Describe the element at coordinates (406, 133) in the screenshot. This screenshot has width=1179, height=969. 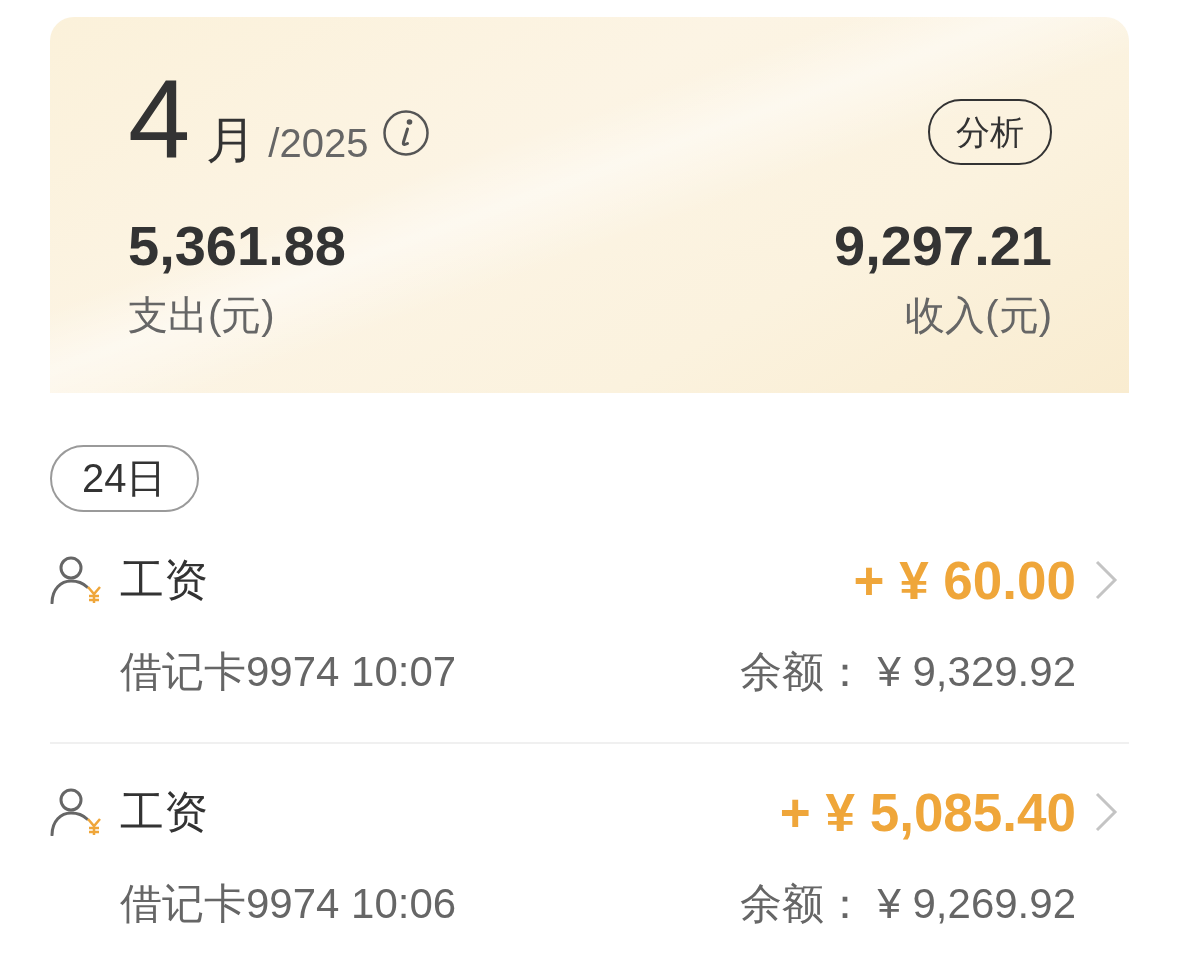
I see `info-icon` at that location.